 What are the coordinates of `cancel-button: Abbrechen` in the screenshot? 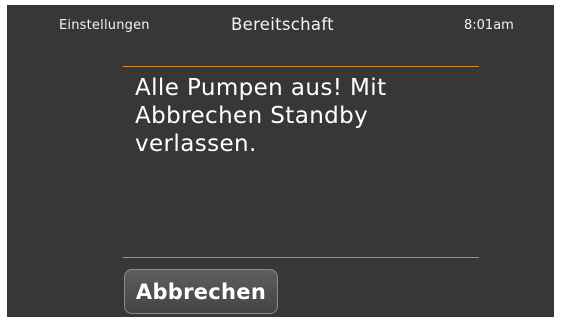 It's located at (201, 291).